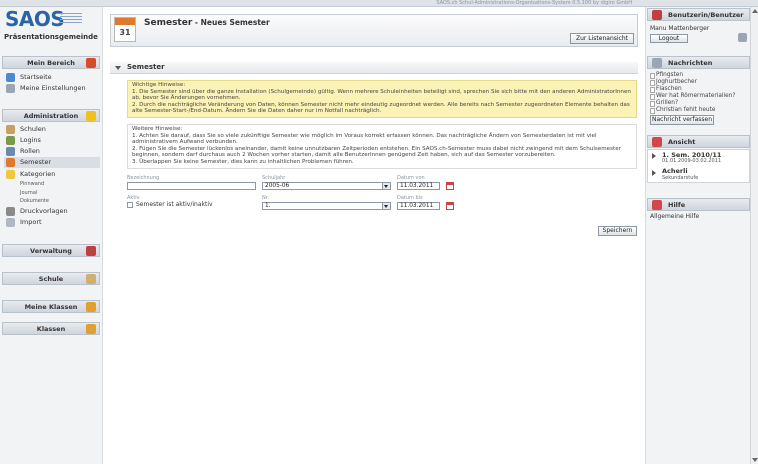  Describe the element at coordinates (680, 178) in the screenshot. I see `place-subtitle: Sekundarstufe` at that location.